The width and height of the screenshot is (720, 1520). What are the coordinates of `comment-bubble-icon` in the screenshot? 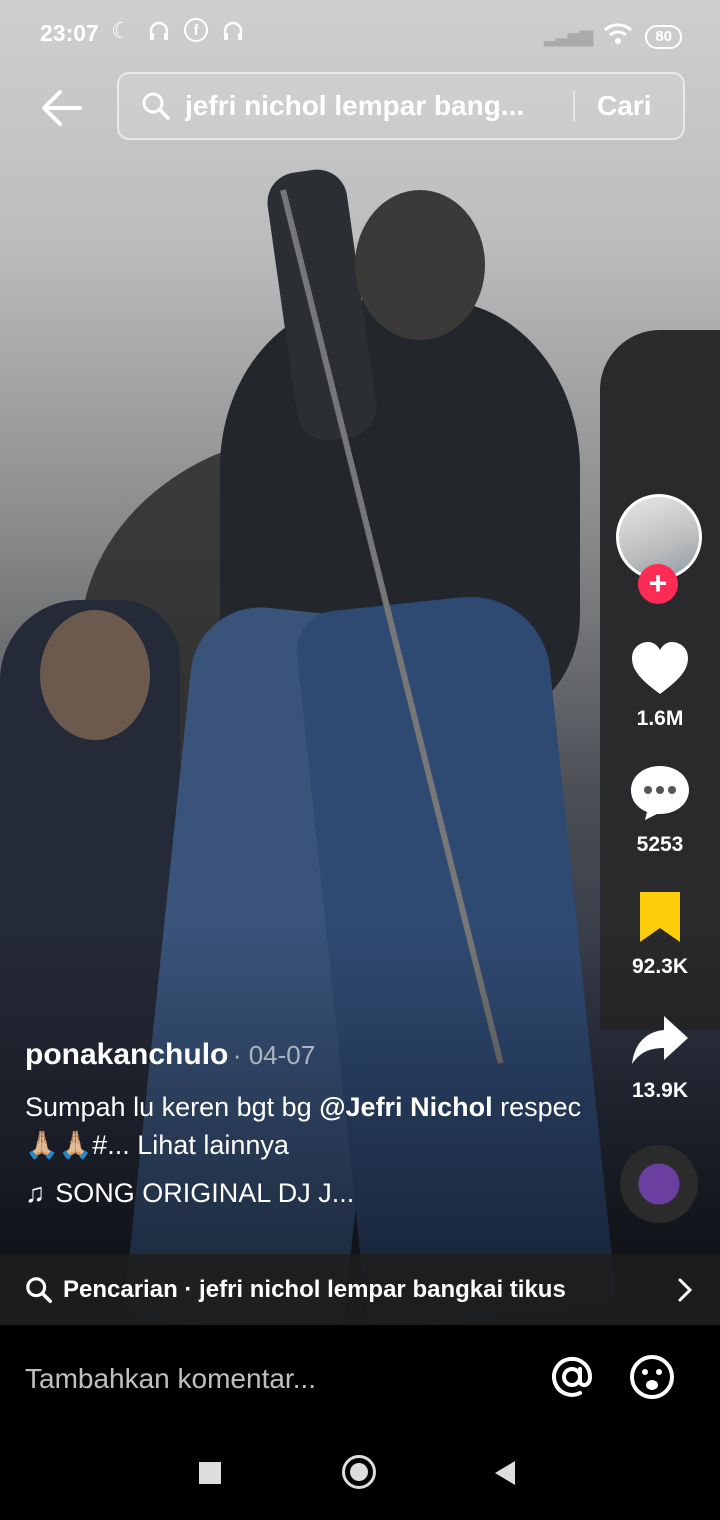 It's located at (660, 793).